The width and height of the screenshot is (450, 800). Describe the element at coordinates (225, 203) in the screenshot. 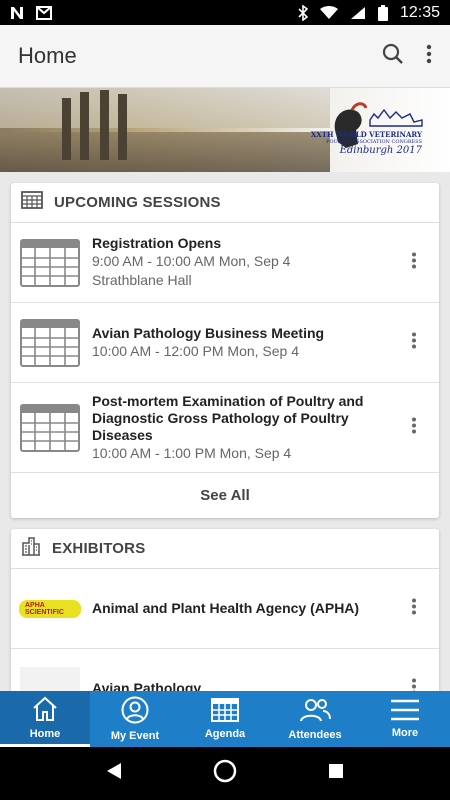

I see `upcoming-sessions-header: UPCOMING SESSIONS` at that location.